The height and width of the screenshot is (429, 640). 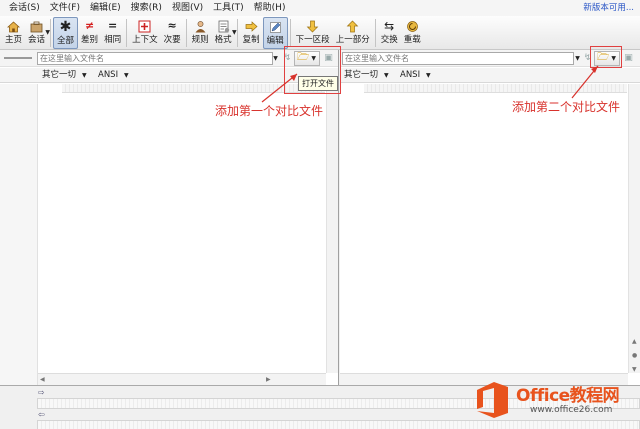 I want to click on office-logo-icon, so click(x=492, y=400).